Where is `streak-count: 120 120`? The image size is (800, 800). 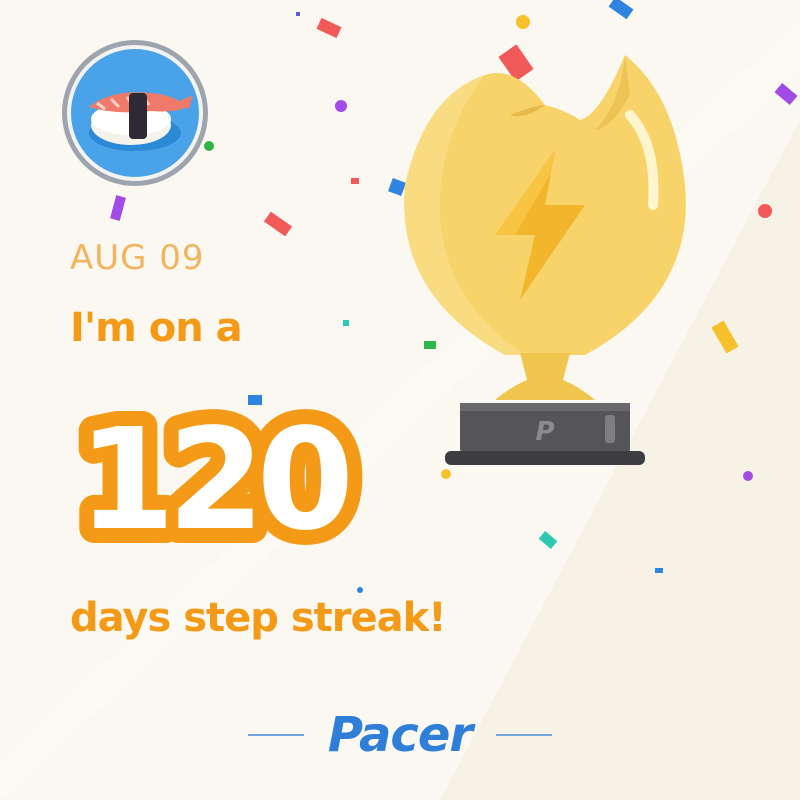 streak-count: 120 120 is located at coordinates (217, 476).